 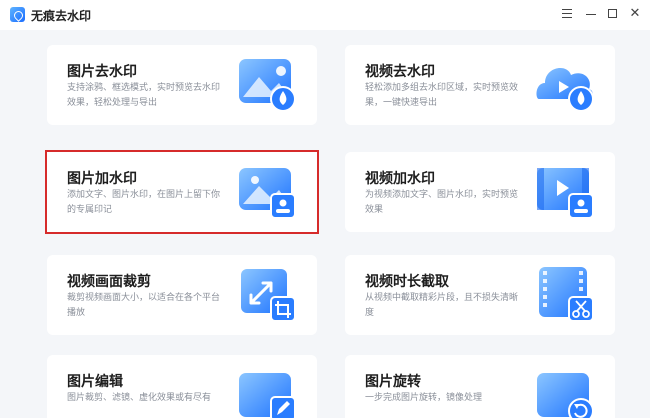 I want to click on image-edit-icon, so click(x=267, y=395).